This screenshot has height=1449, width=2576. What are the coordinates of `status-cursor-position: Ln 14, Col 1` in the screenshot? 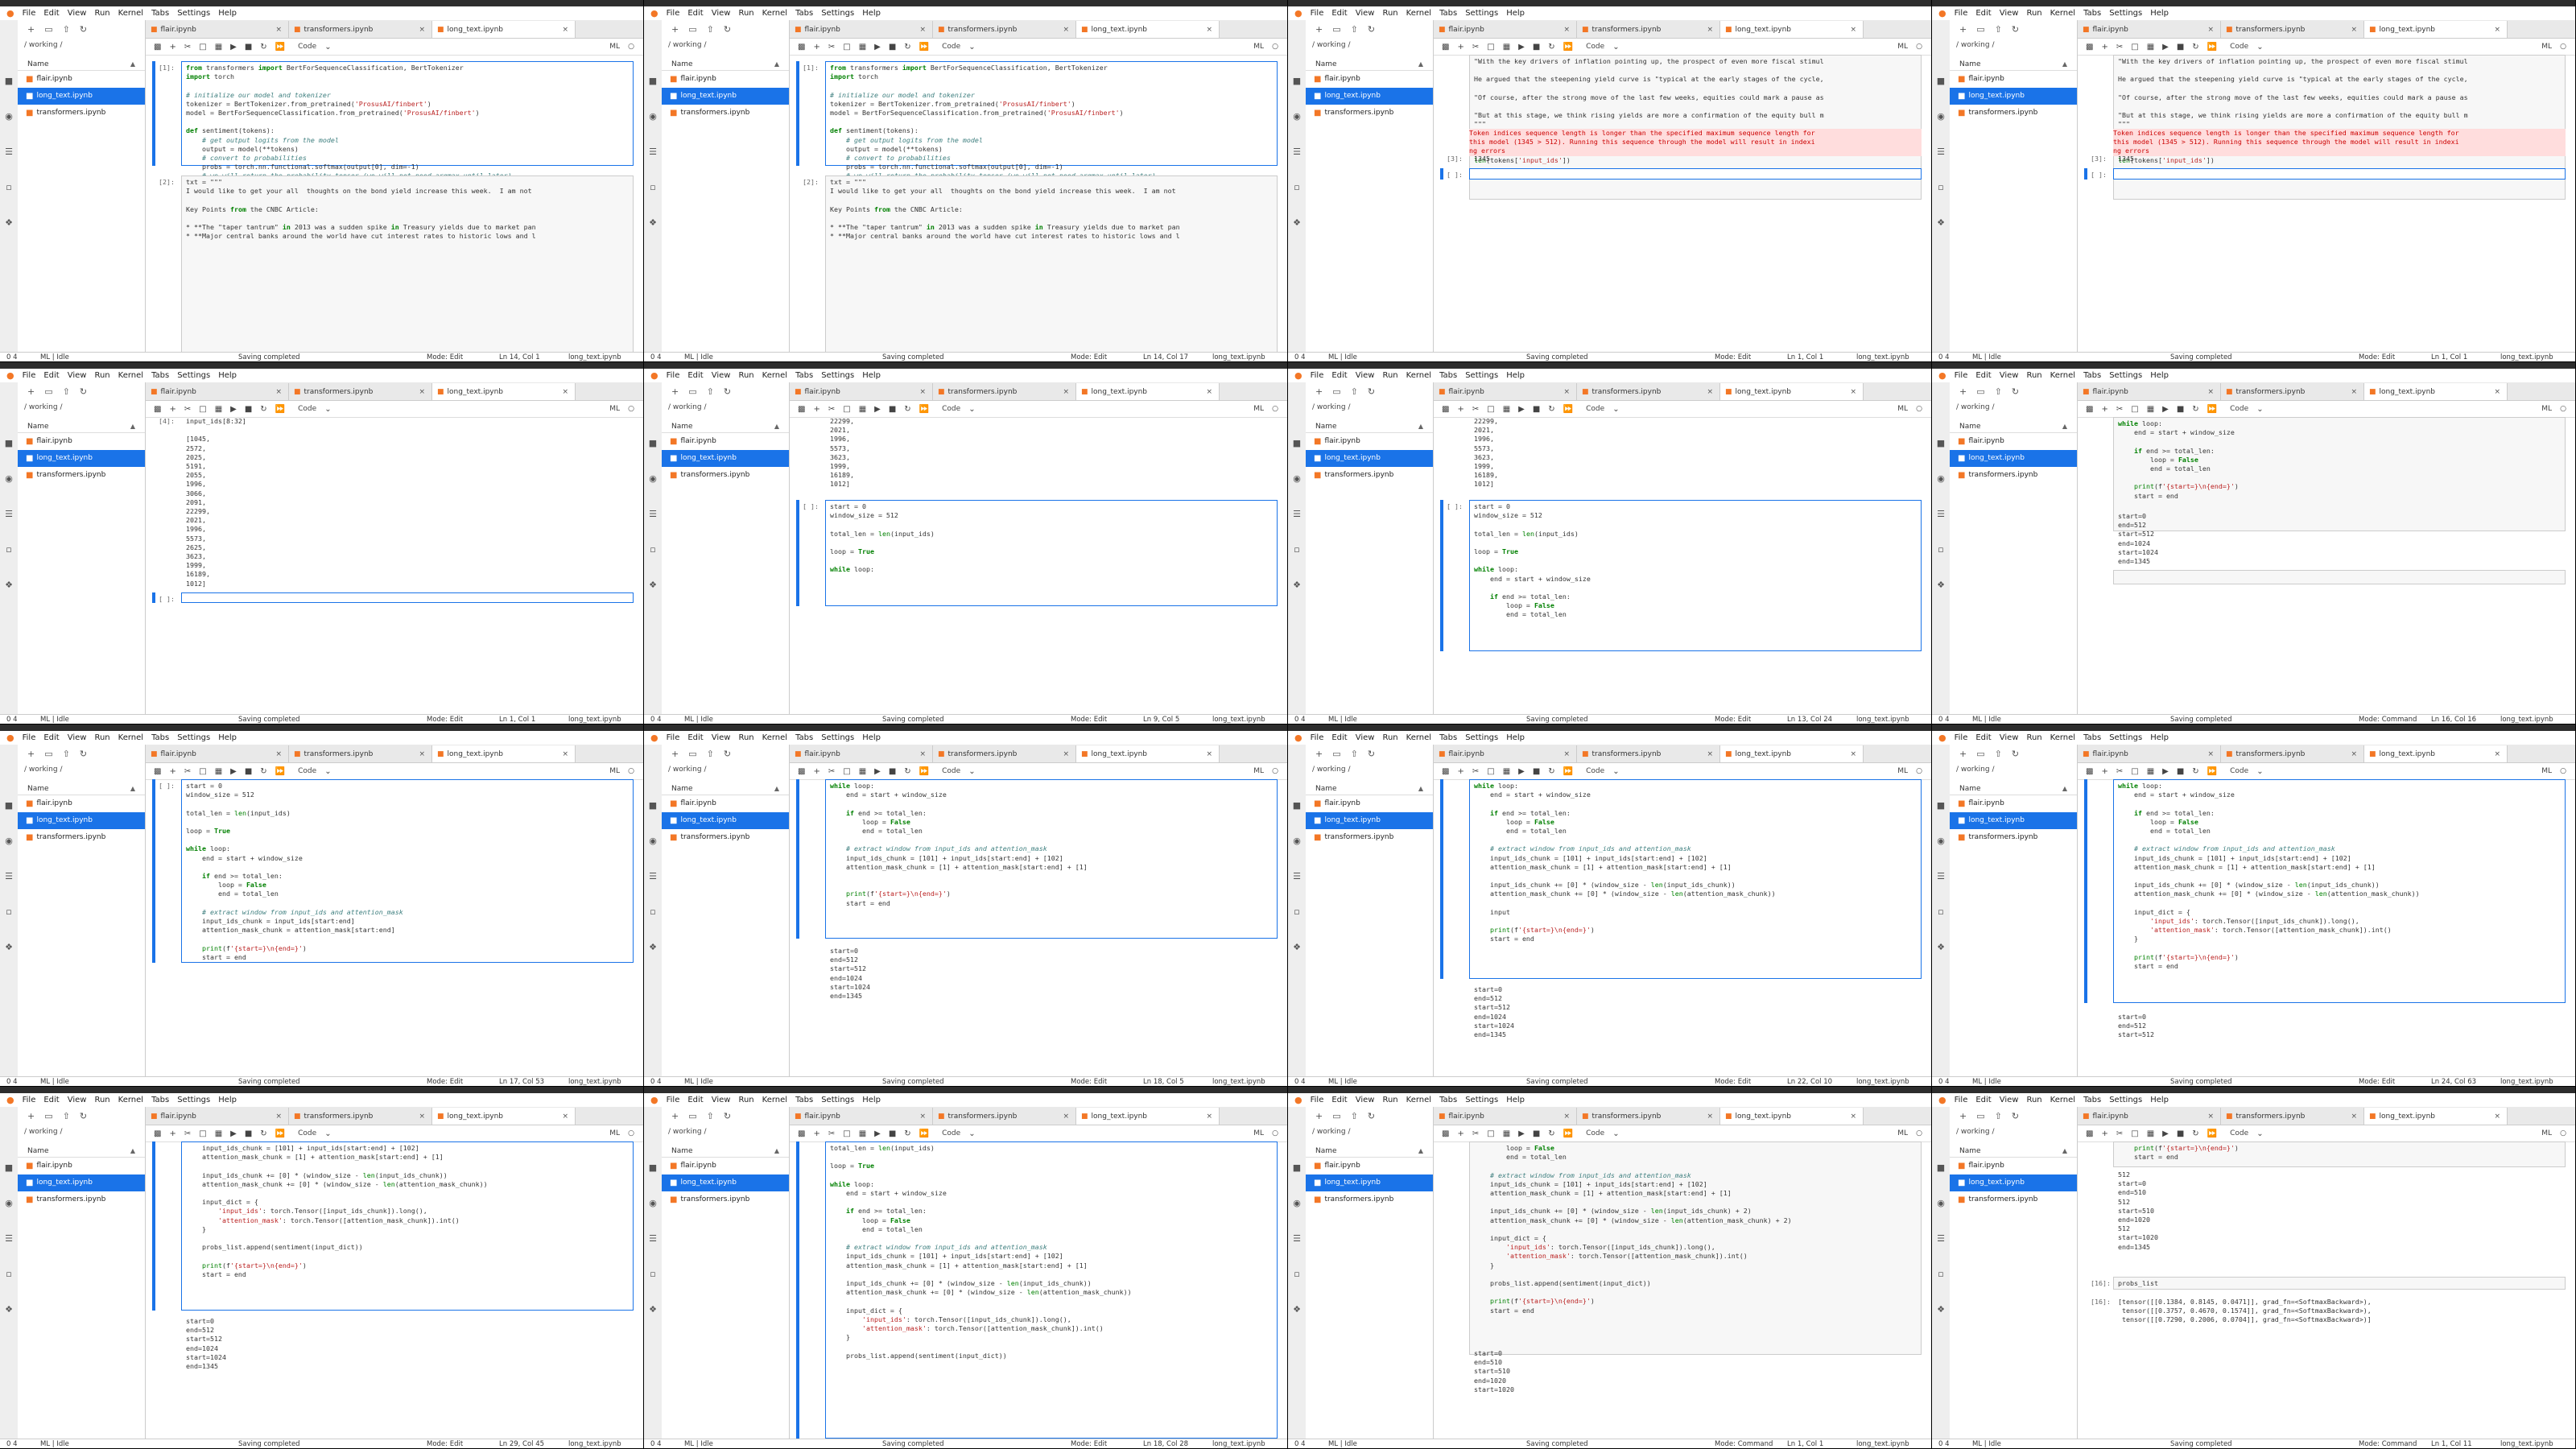 It's located at (519, 357).